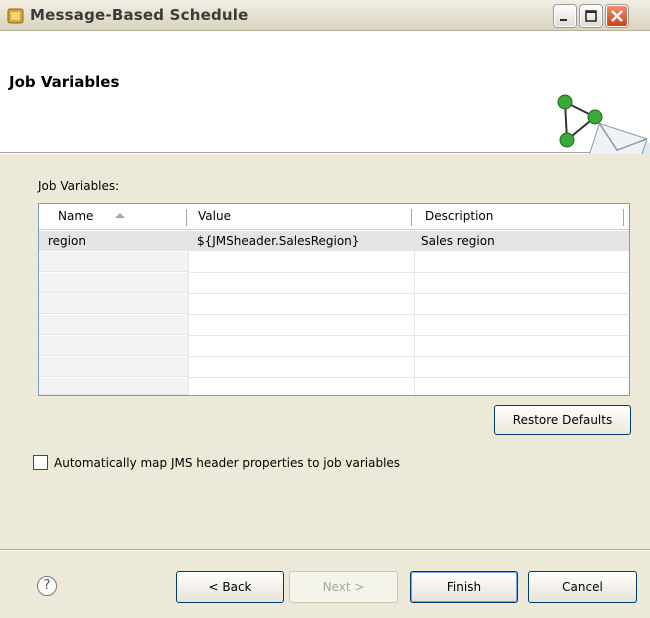 The height and width of the screenshot is (618, 650). Describe the element at coordinates (40, 462) in the screenshot. I see `auto-map-jms-checkbox` at that location.